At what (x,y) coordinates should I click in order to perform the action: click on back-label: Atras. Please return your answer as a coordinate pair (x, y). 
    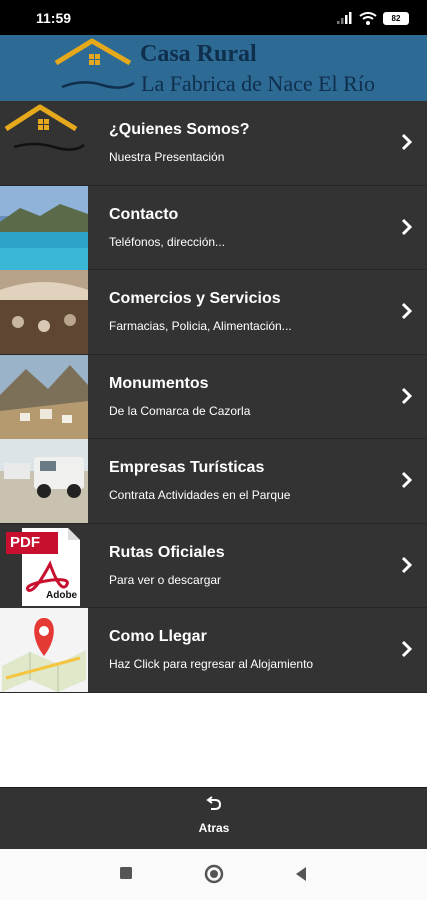
    Looking at the image, I should click on (214, 828).